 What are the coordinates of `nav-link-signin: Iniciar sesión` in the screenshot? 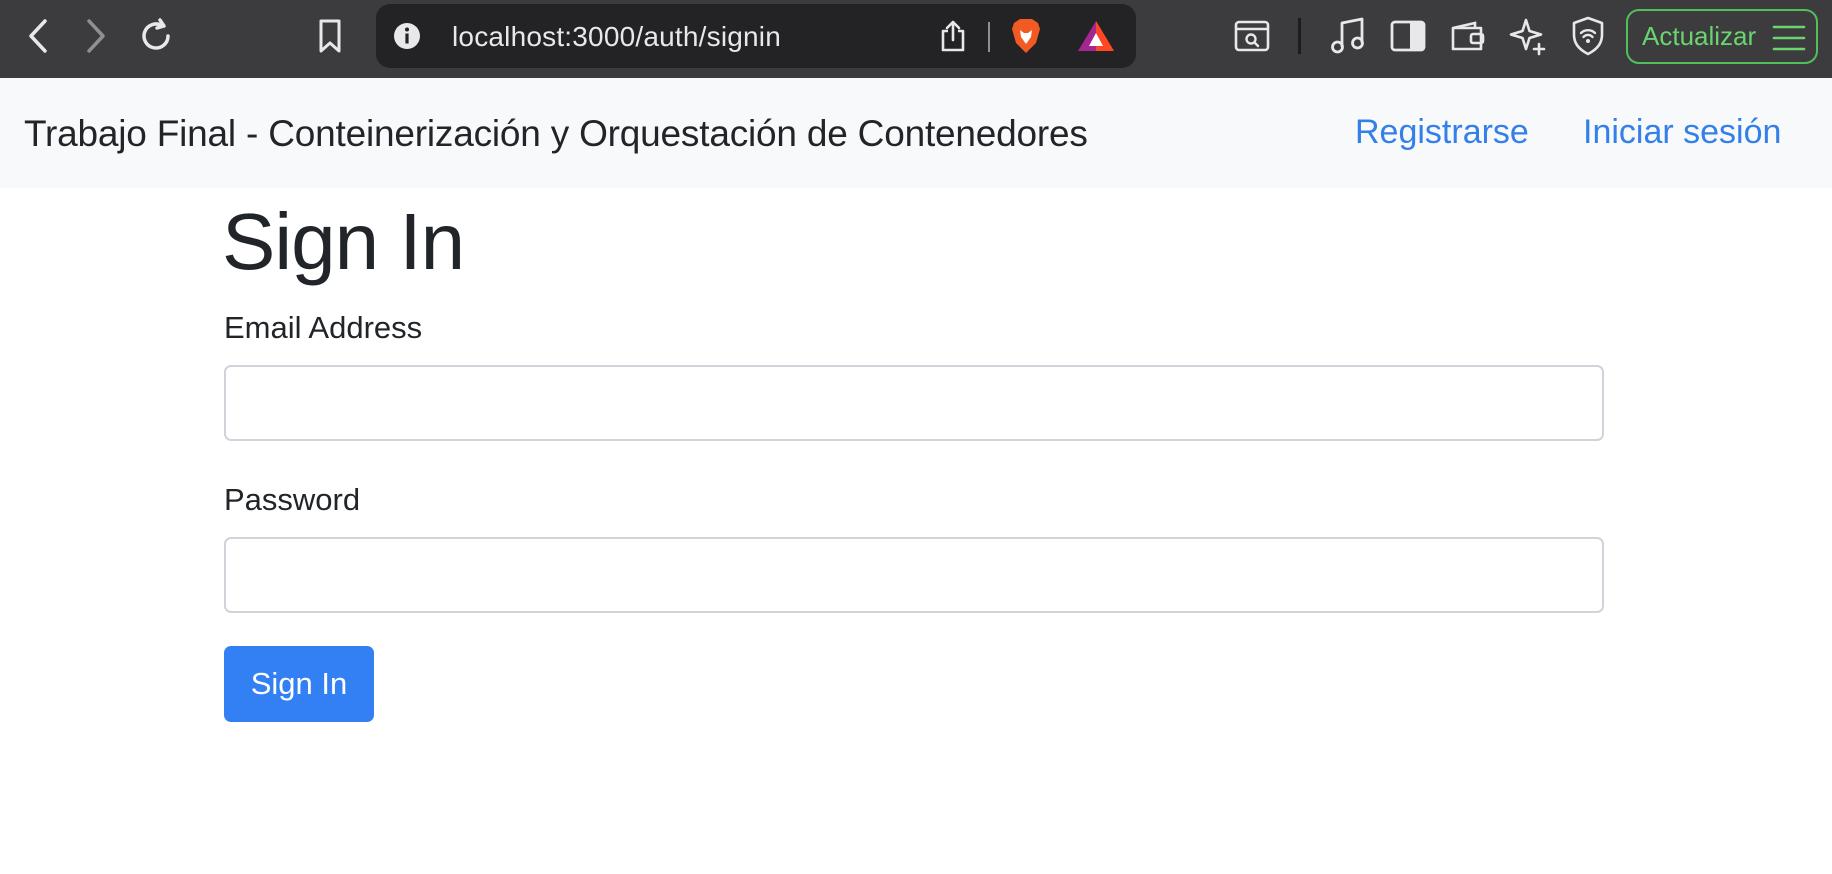 It's located at (1682, 132).